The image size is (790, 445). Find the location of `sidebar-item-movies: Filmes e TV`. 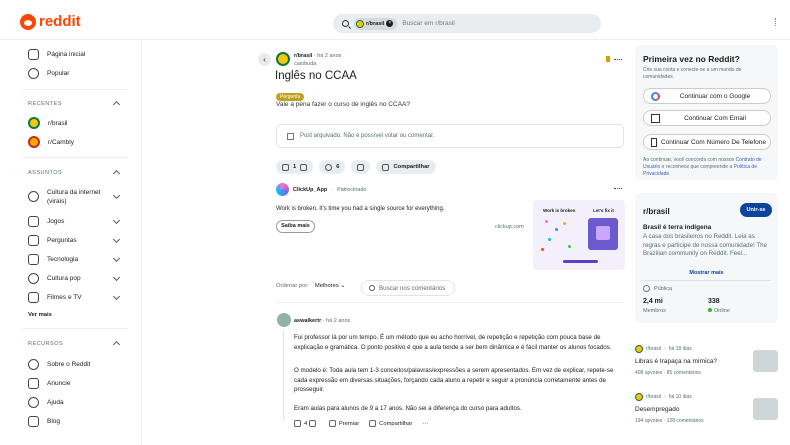

sidebar-item-movies: Filmes e TV is located at coordinates (74, 297).